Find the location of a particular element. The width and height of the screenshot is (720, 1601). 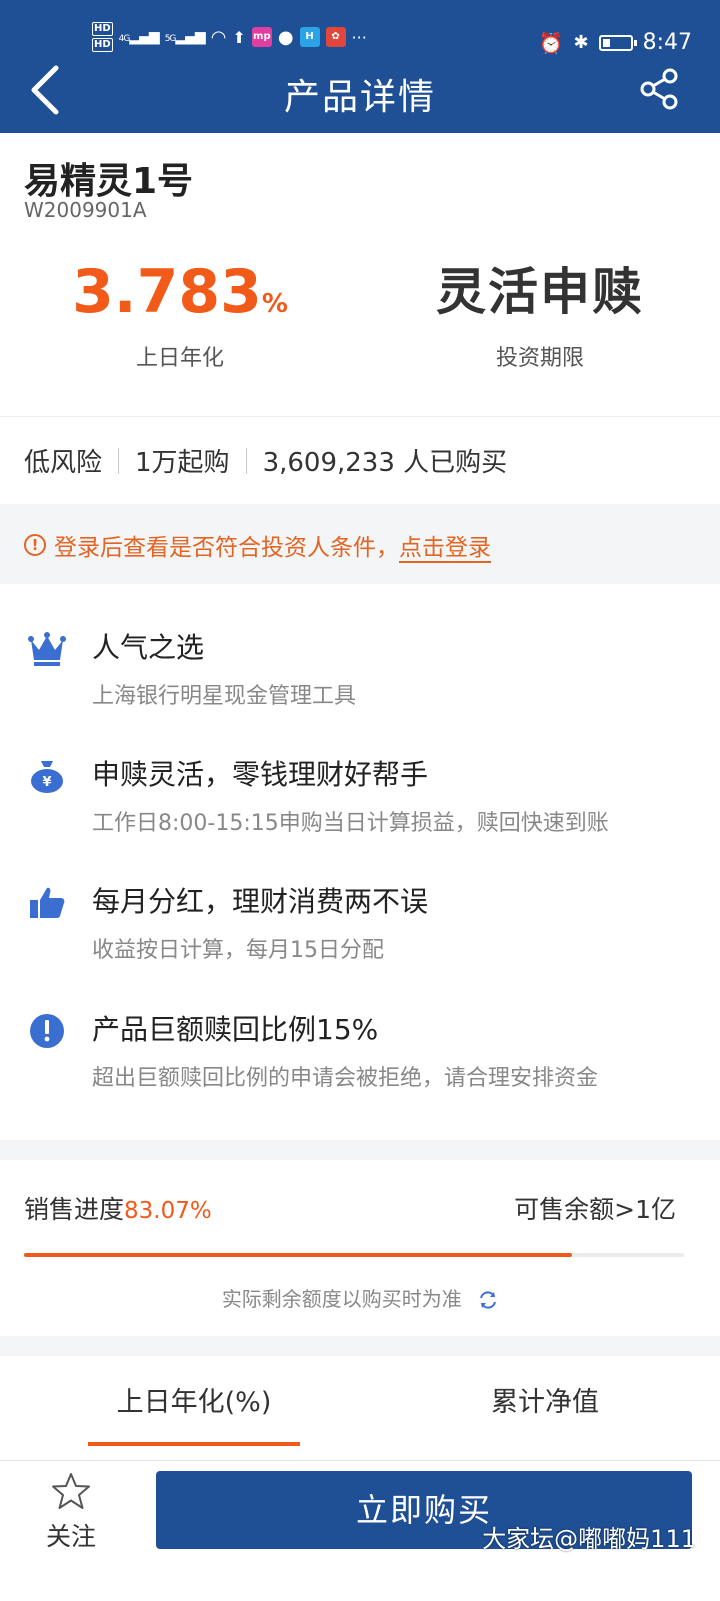

rate-unit: % is located at coordinates (274, 304).